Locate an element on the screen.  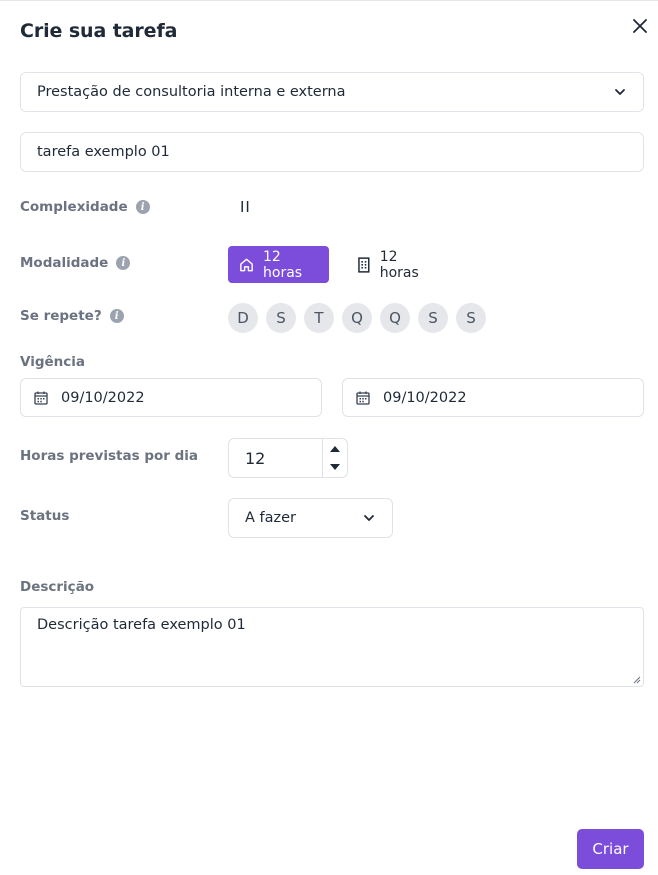
modality-label-text: Modalidade is located at coordinates (64, 263).